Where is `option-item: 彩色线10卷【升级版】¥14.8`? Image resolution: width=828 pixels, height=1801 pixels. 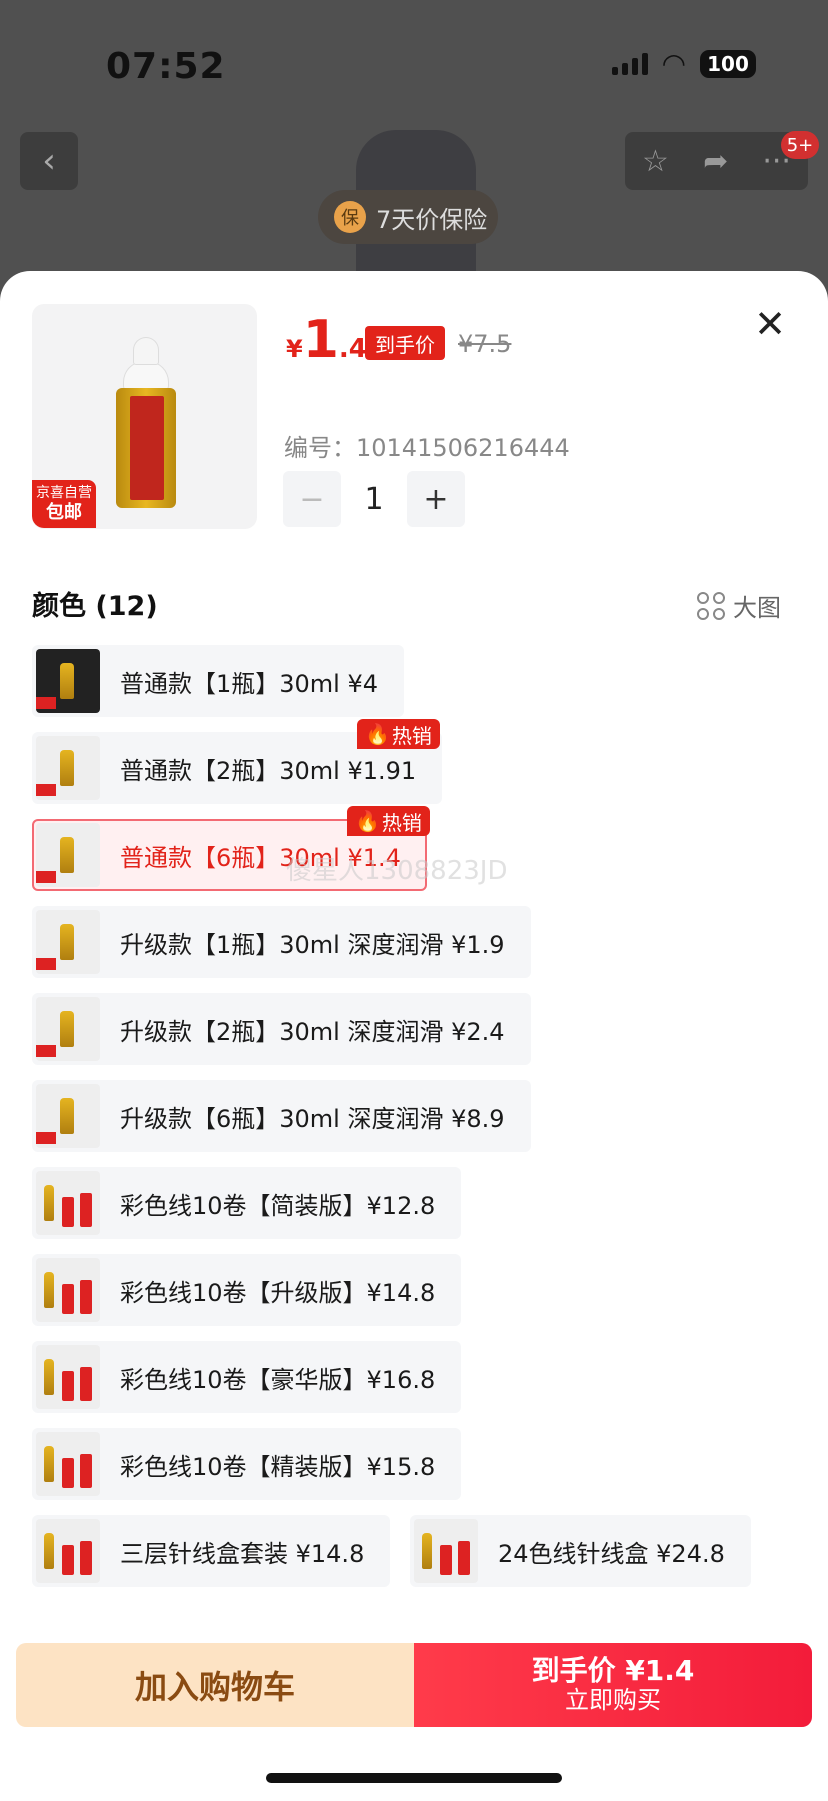 option-item: 彩色线10卷【升级版】¥14.8 is located at coordinates (247, 1290).